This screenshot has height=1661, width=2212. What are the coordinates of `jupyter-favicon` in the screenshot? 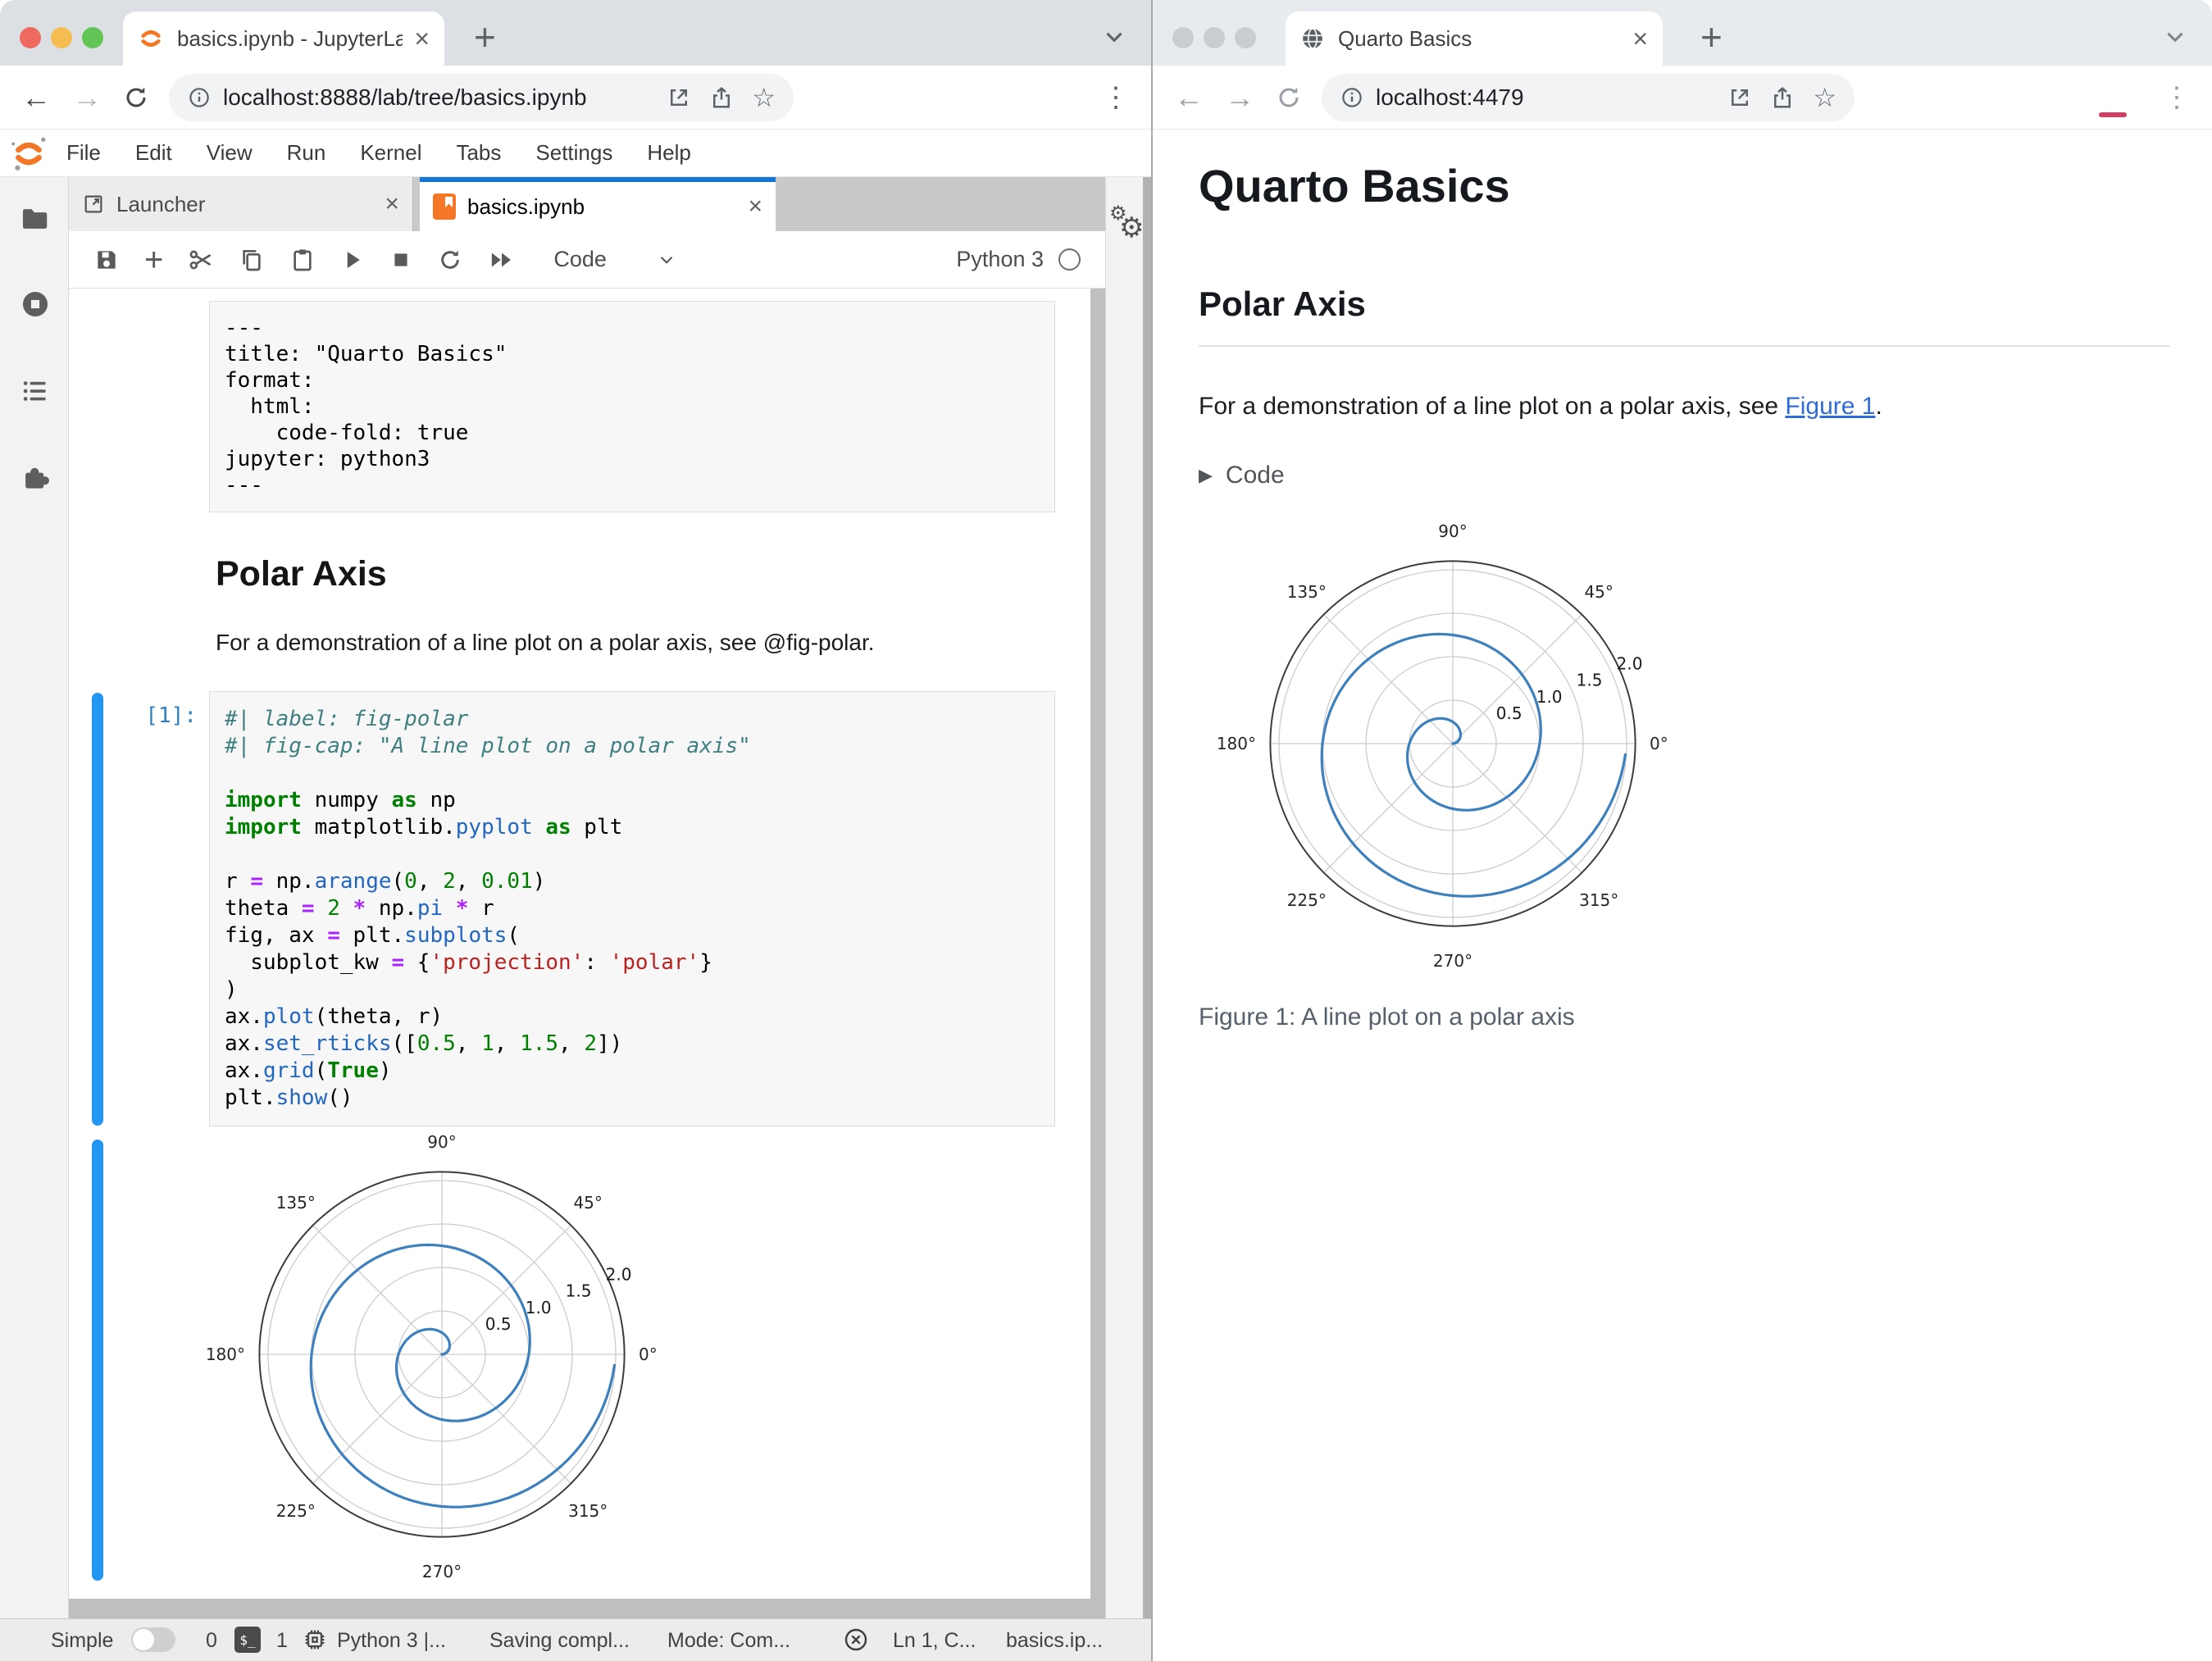 It's located at (151, 38).